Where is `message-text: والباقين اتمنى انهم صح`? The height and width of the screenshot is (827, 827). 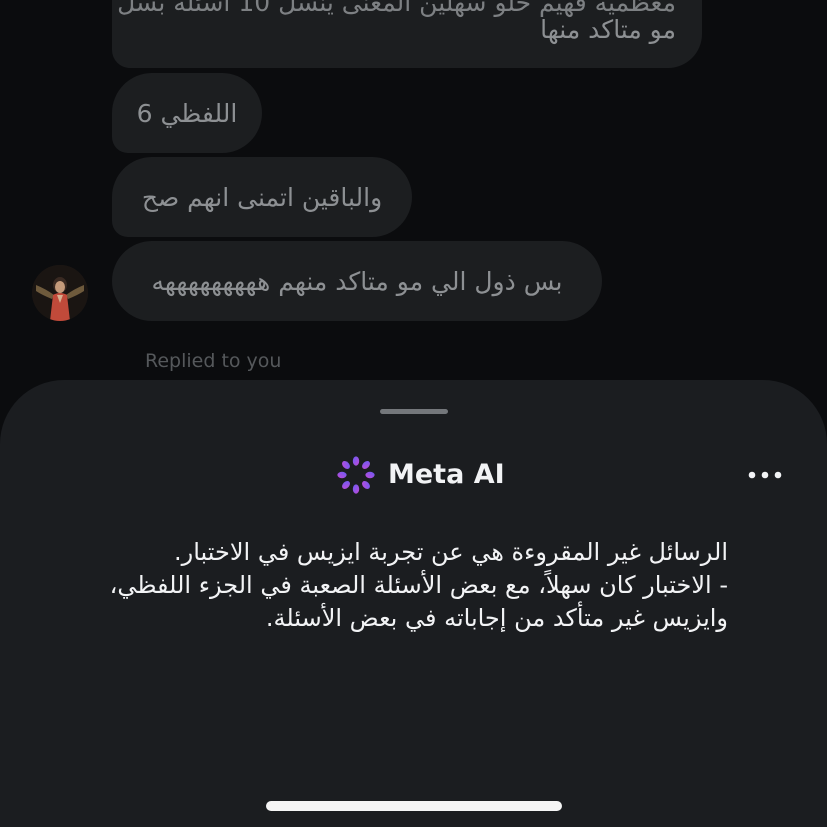 message-text: والباقين اتمنى انهم صح is located at coordinates (262, 197).